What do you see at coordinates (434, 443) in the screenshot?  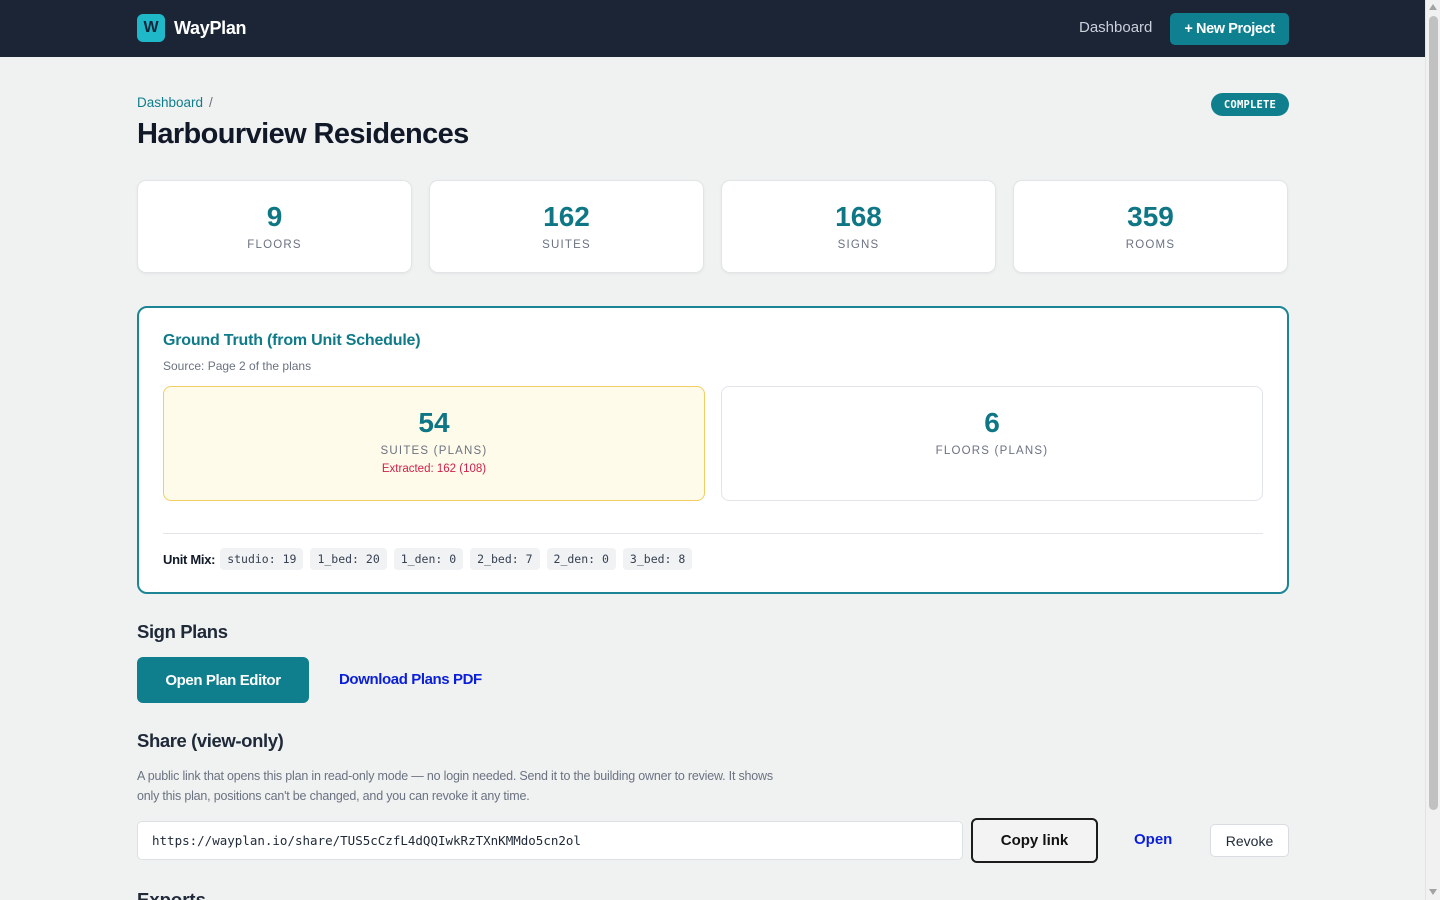 I see `suites-plans-card: 54 SUITES (PLANS) Extracted: 162 (108)` at bounding box center [434, 443].